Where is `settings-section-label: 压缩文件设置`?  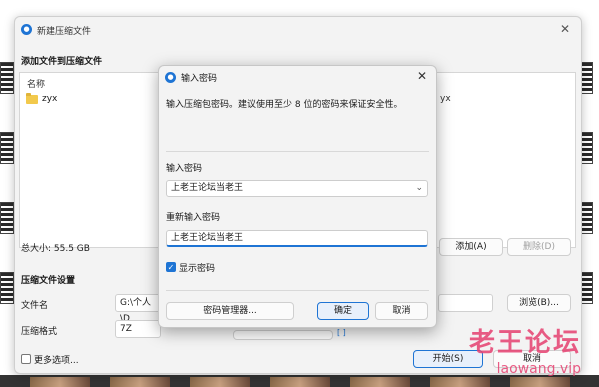 settings-section-label: 压缩文件设置 is located at coordinates (48, 281).